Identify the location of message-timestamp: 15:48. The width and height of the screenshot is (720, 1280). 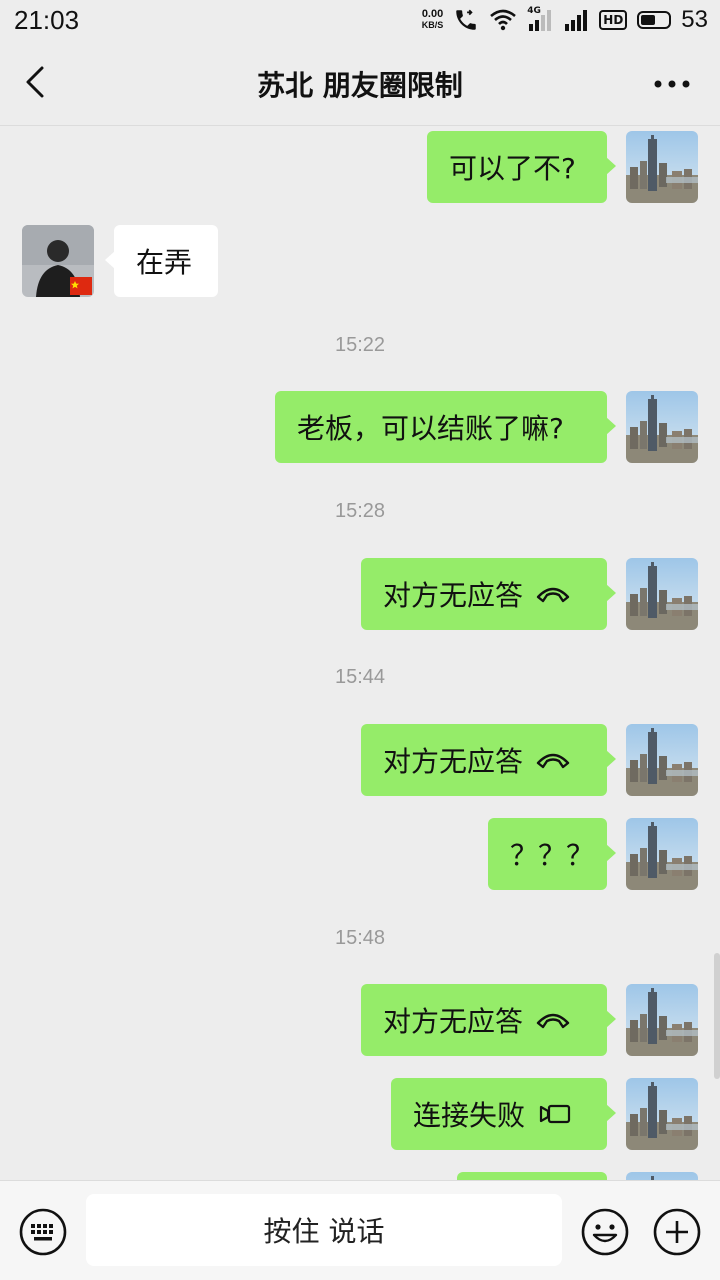
(360, 938).